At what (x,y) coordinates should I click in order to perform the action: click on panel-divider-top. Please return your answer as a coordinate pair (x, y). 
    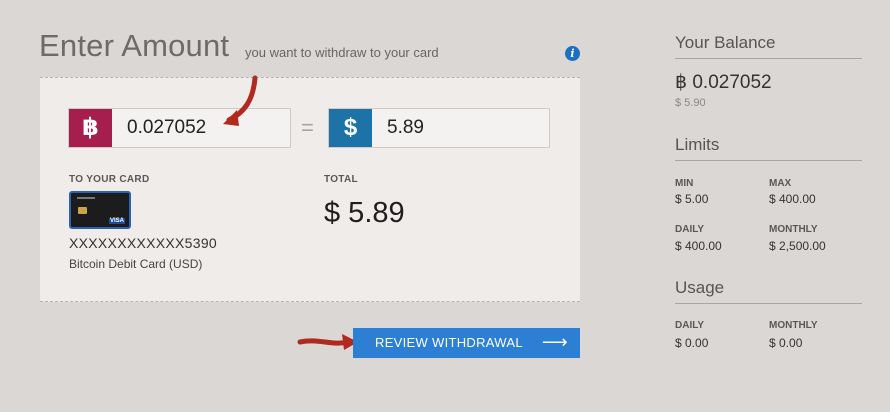
    Looking at the image, I should click on (310, 77).